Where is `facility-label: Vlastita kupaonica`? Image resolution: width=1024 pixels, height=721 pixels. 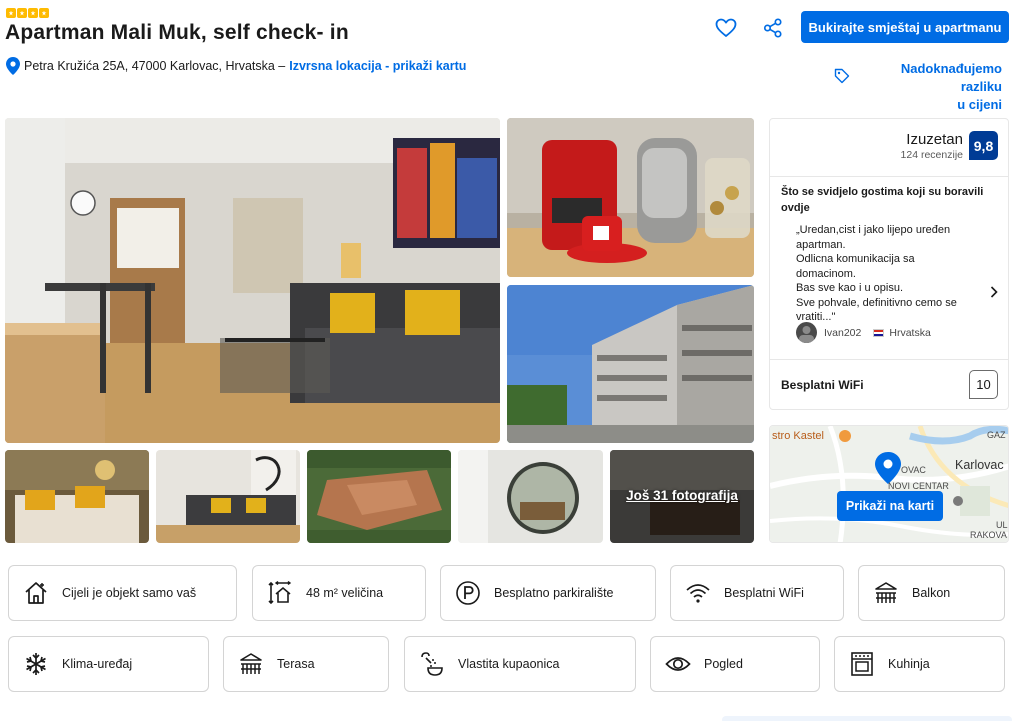 facility-label: Vlastita kupaonica is located at coordinates (509, 664).